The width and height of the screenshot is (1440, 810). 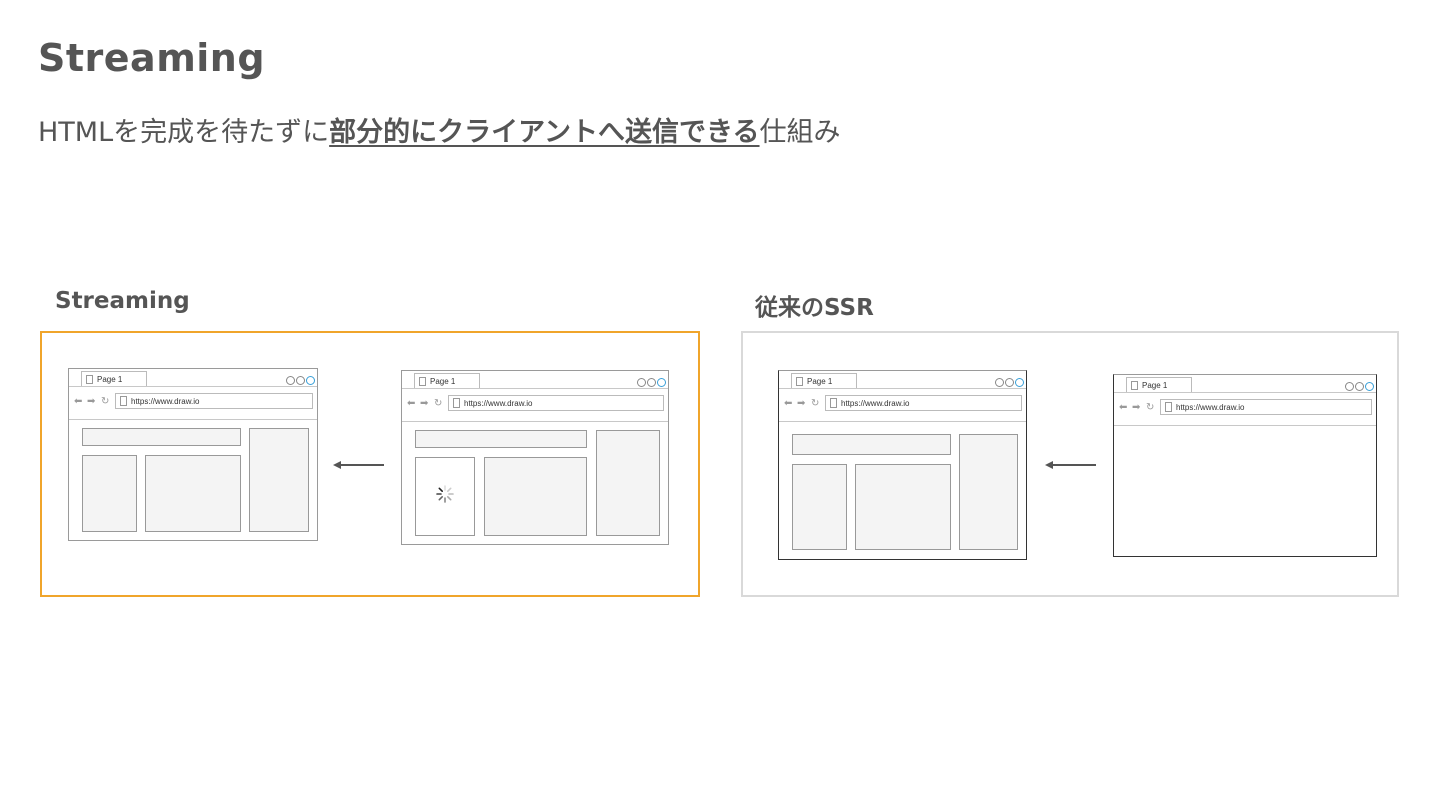 What do you see at coordinates (544, 132) in the screenshot?
I see `subtitle-emphasis: 部分的にクライアントへ送信できる` at bounding box center [544, 132].